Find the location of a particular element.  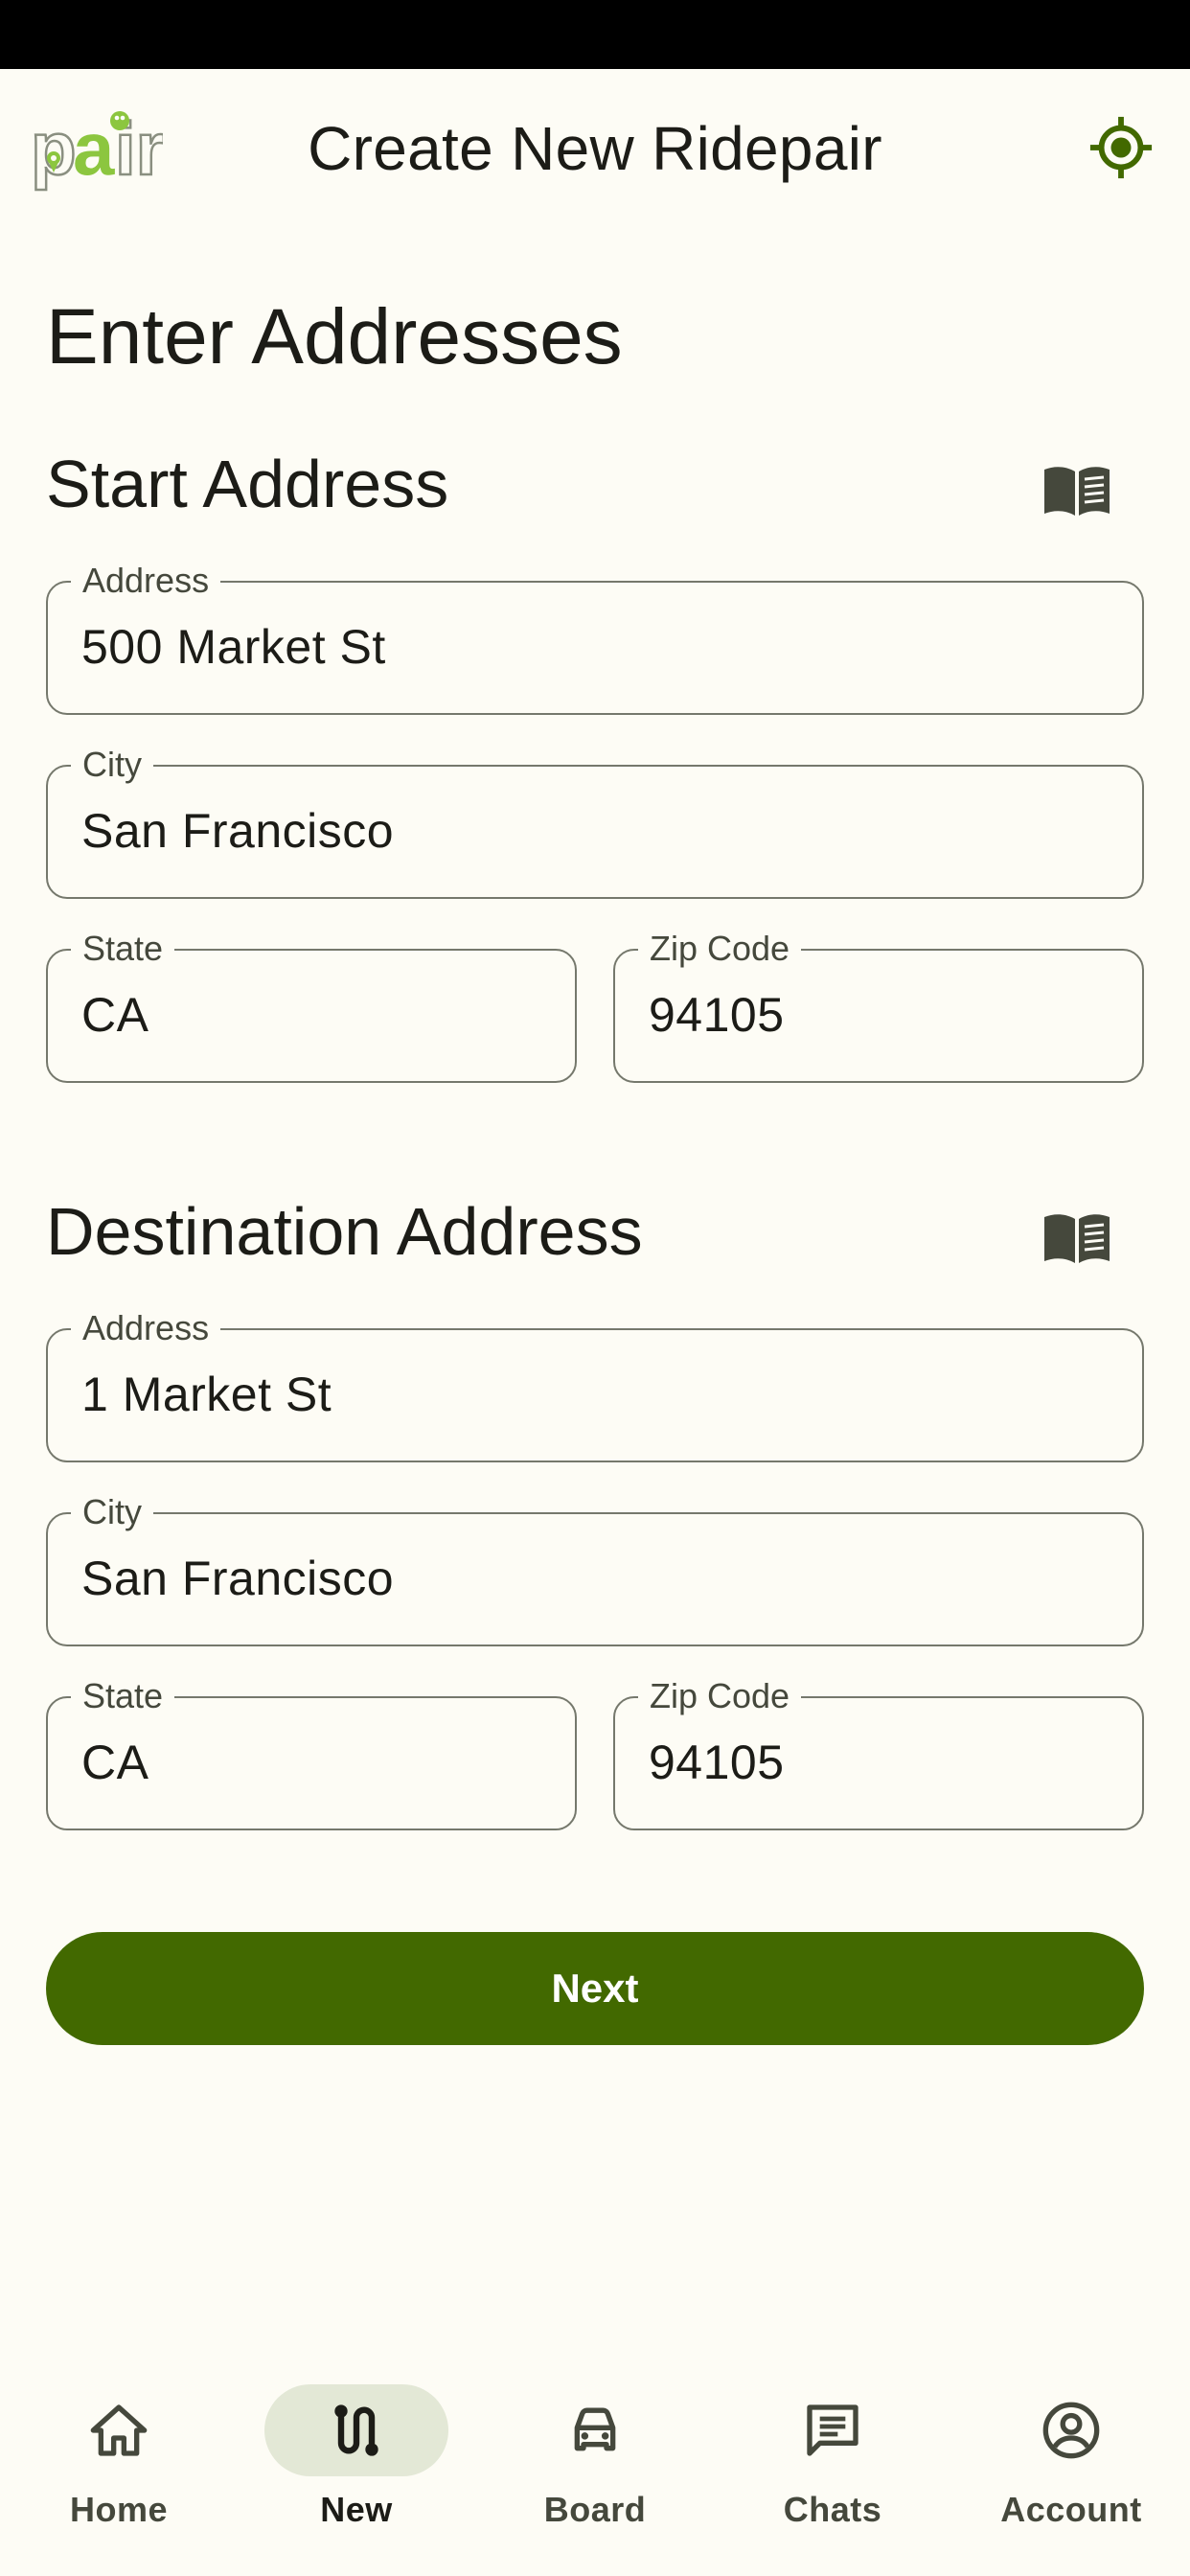

destination-address-label: Address is located at coordinates (146, 1328).